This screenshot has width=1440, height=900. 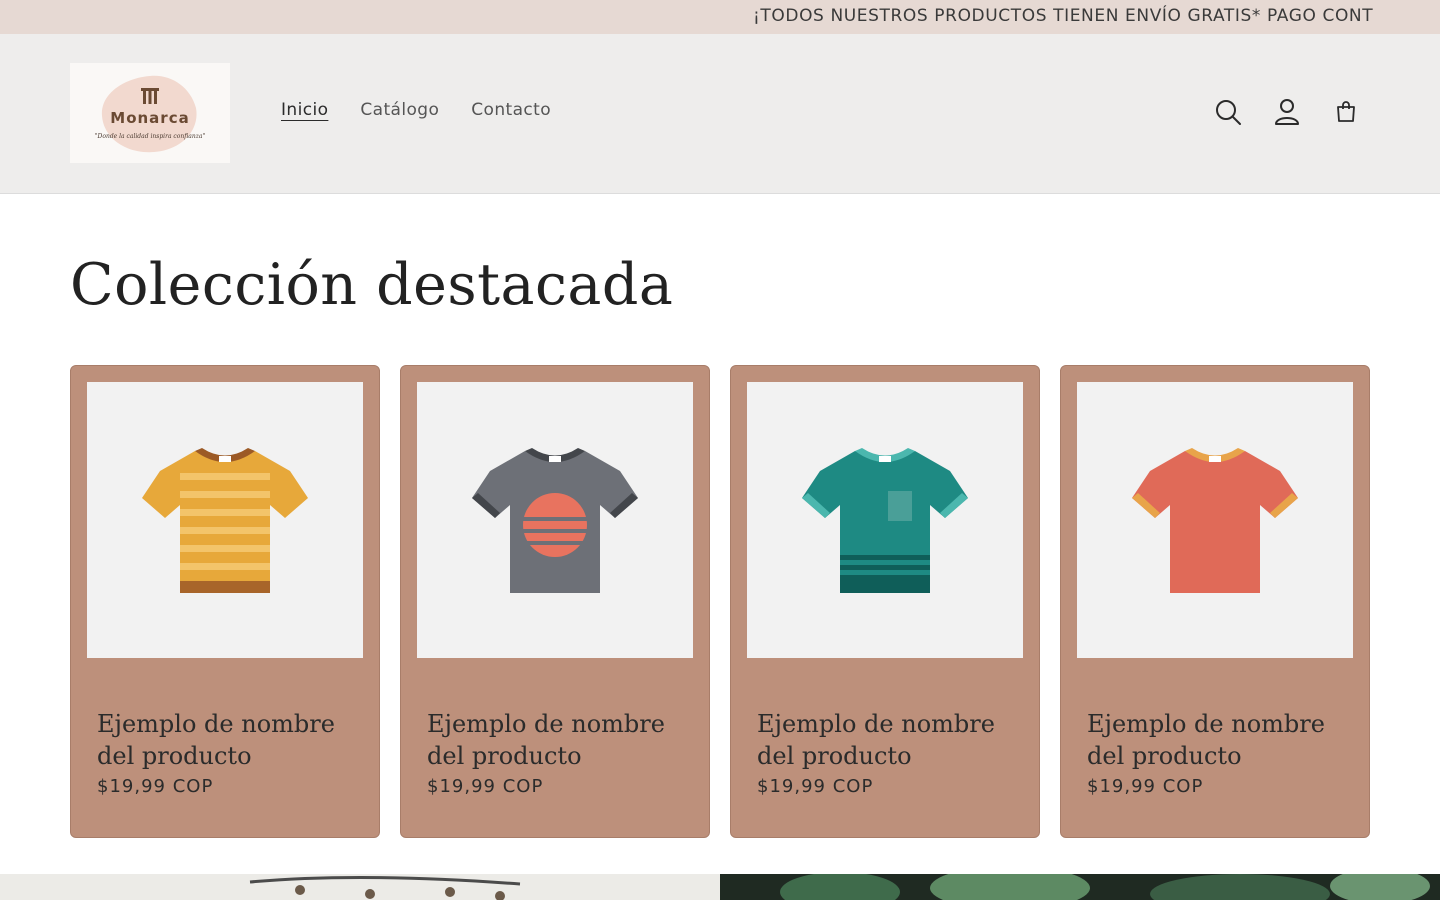 What do you see at coordinates (511, 110) in the screenshot?
I see `nav-item-contacto: Contacto` at bounding box center [511, 110].